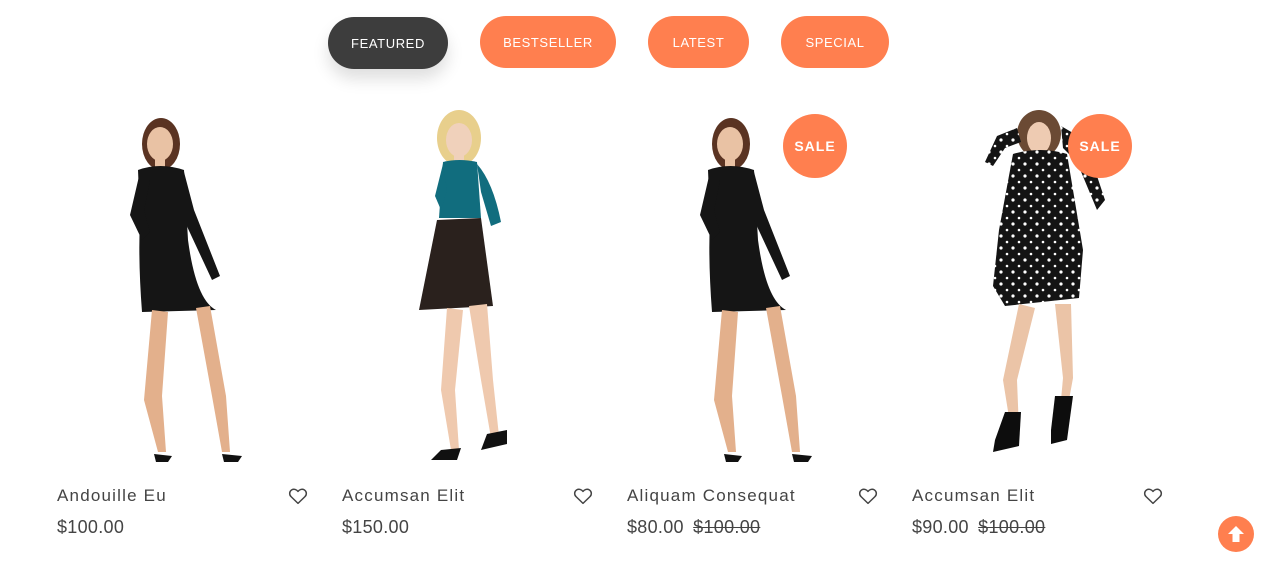 The width and height of the screenshot is (1265, 578). Describe the element at coordinates (711, 496) in the screenshot. I see `product-name: Aliquam Consequat` at that location.